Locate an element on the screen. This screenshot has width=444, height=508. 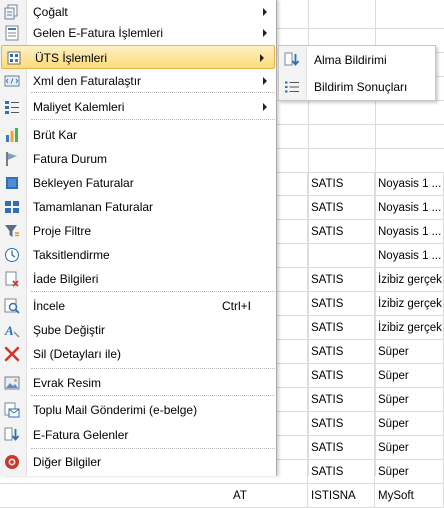
menu-item-tamamlanan-faturalar: Tamamlanan Faturalar is located at coordinates (138, 207).